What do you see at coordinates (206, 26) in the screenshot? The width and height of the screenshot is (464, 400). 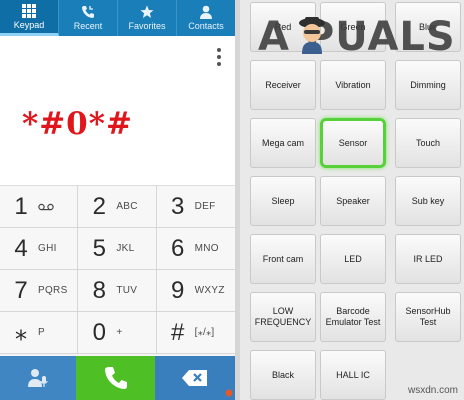 I see `tab-contacts-label: Contacts` at bounding box center [206, 26].